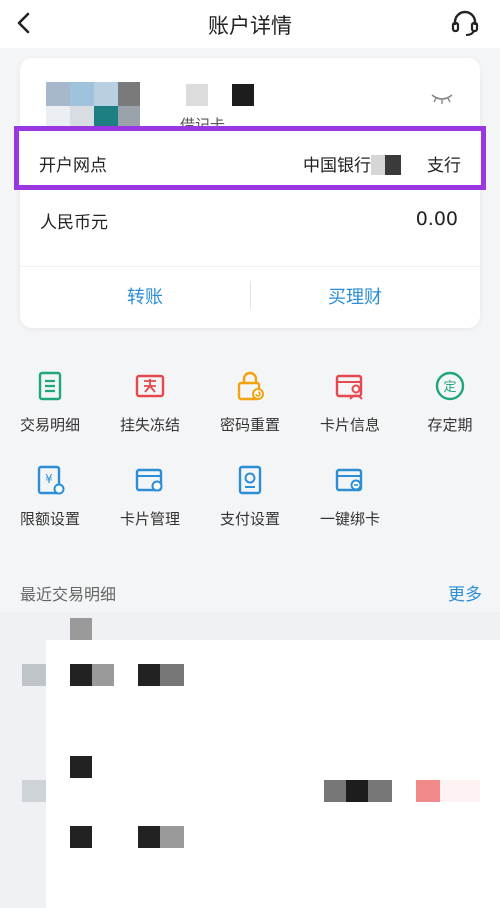 The height and width of the screenshot is (908, 500). I want to click on balance-value: 0.00, so click(436, 219).